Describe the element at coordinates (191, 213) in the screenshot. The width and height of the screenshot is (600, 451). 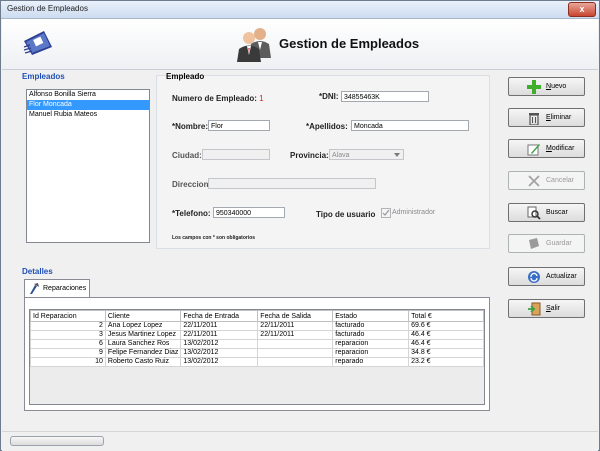
I see `telefono-label: *Telefono:` at that location.